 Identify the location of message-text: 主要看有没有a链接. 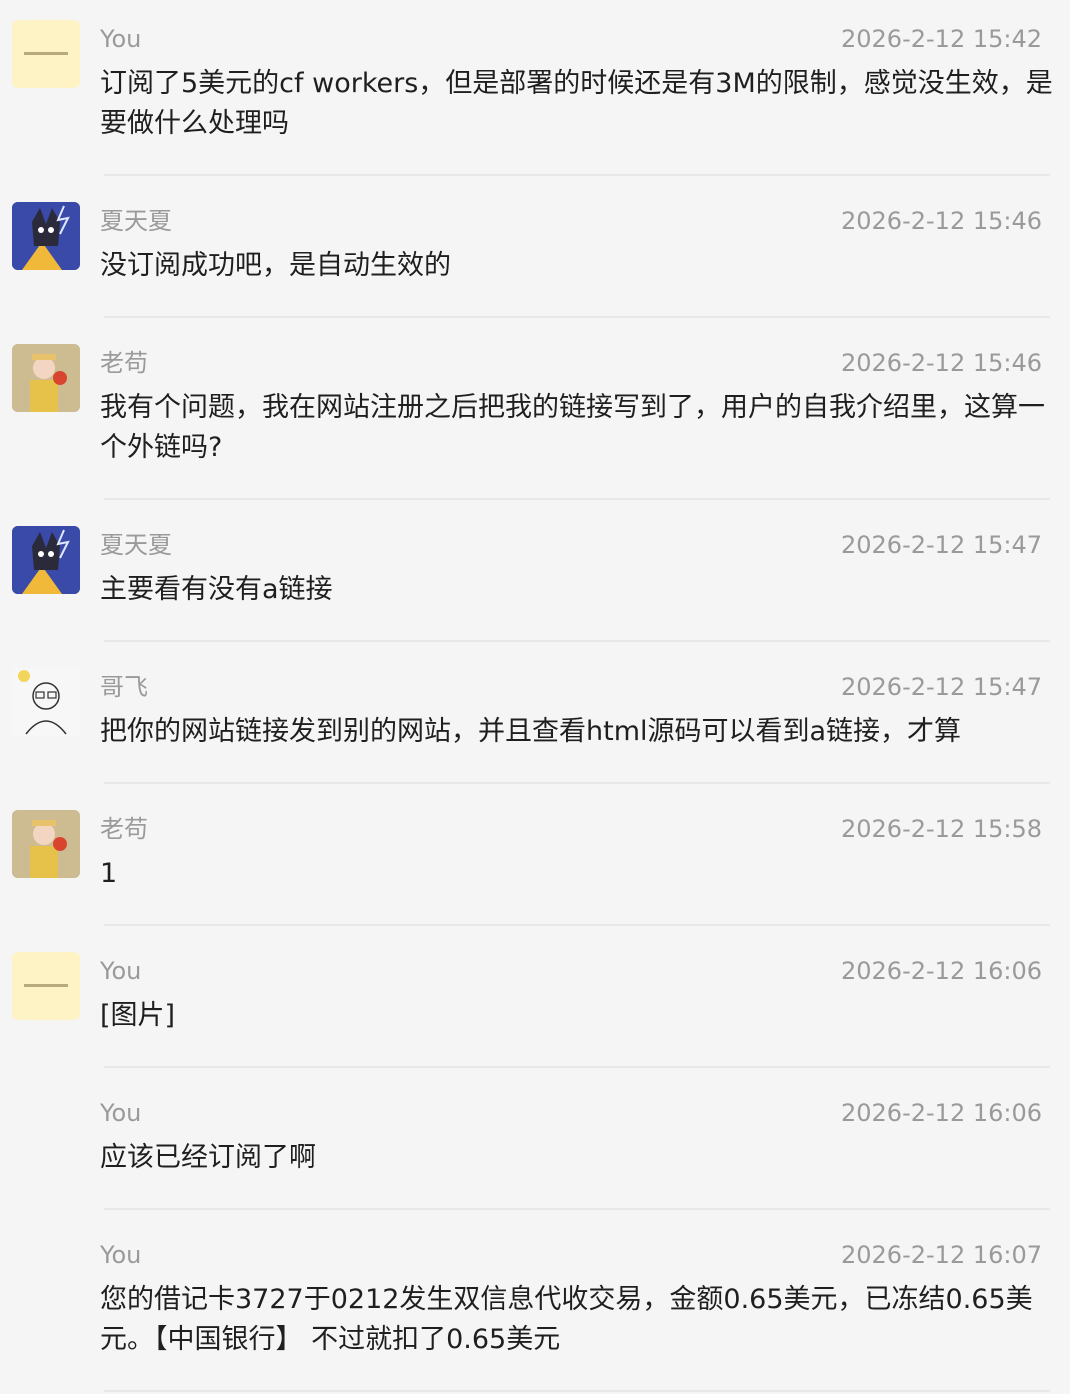
(577, 590).